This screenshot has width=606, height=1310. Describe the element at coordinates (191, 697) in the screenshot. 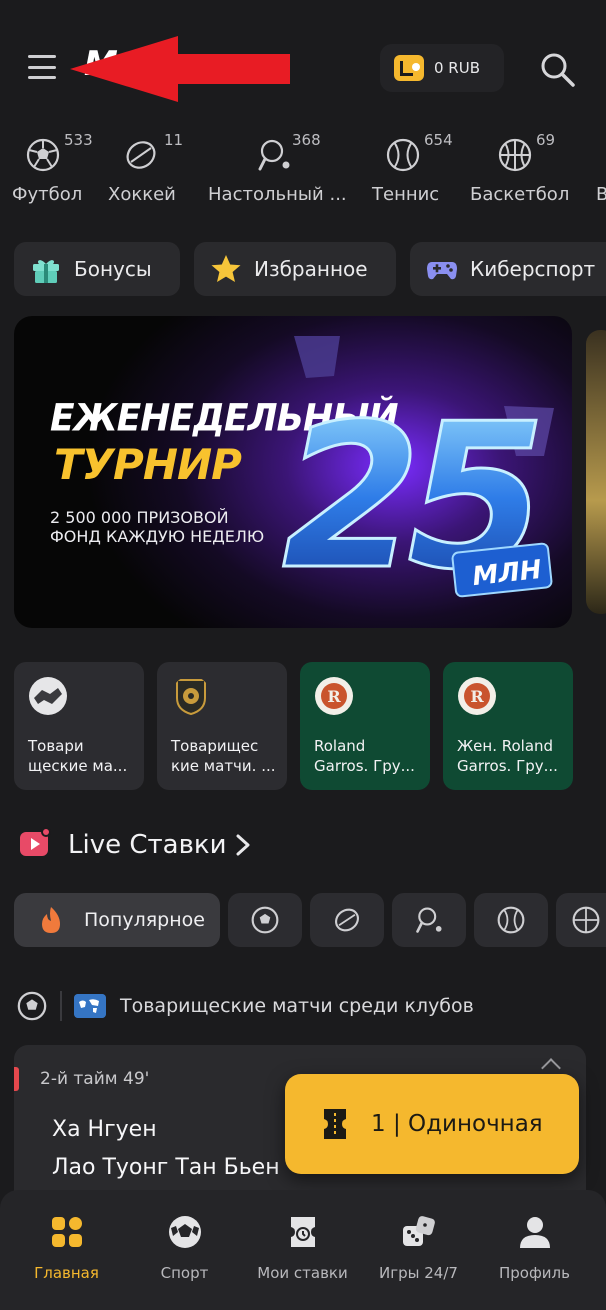

I see `club-badge-icon` at that location.